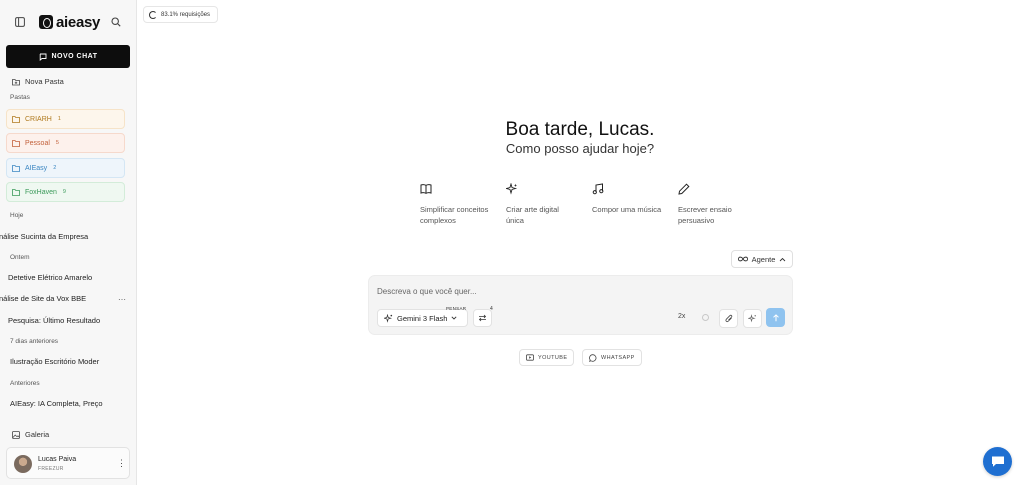  Describe the element at coordinates (41, 192) in the screenshot. I see `folder-name: FoxHaven` at that location.